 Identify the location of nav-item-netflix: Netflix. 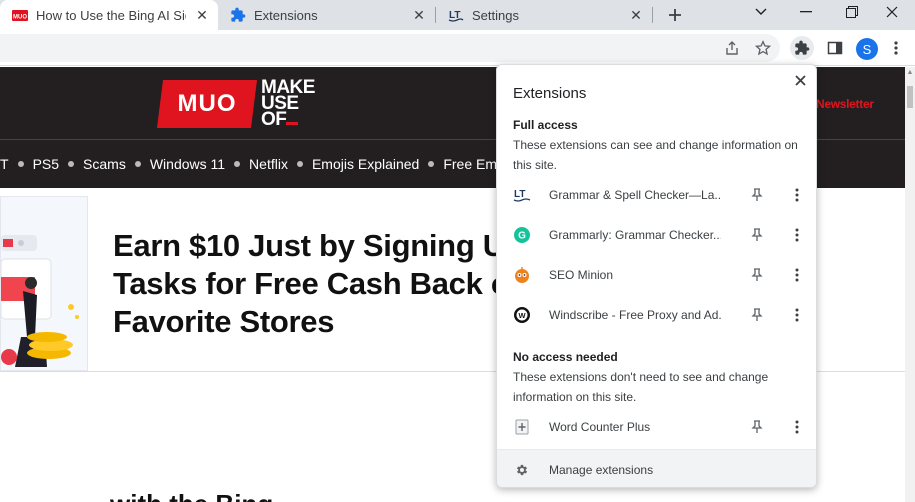
(268, 164).